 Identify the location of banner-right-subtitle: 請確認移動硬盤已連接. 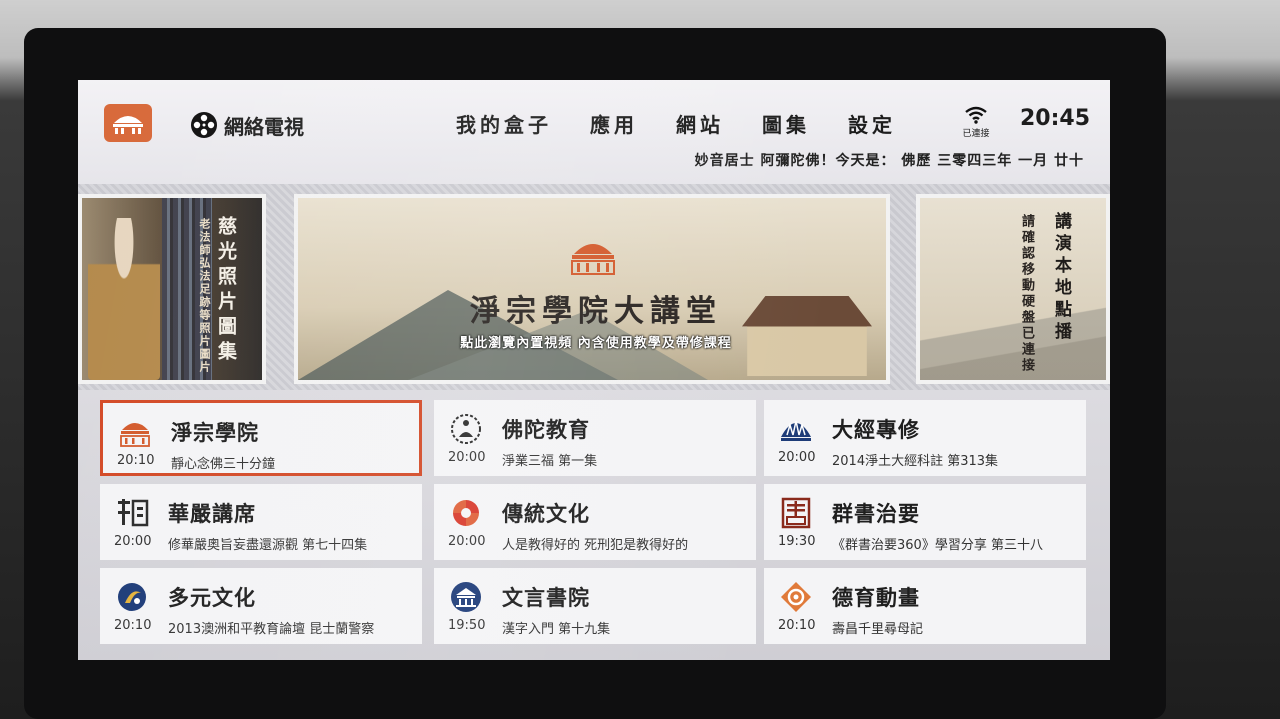
(1026, 294).